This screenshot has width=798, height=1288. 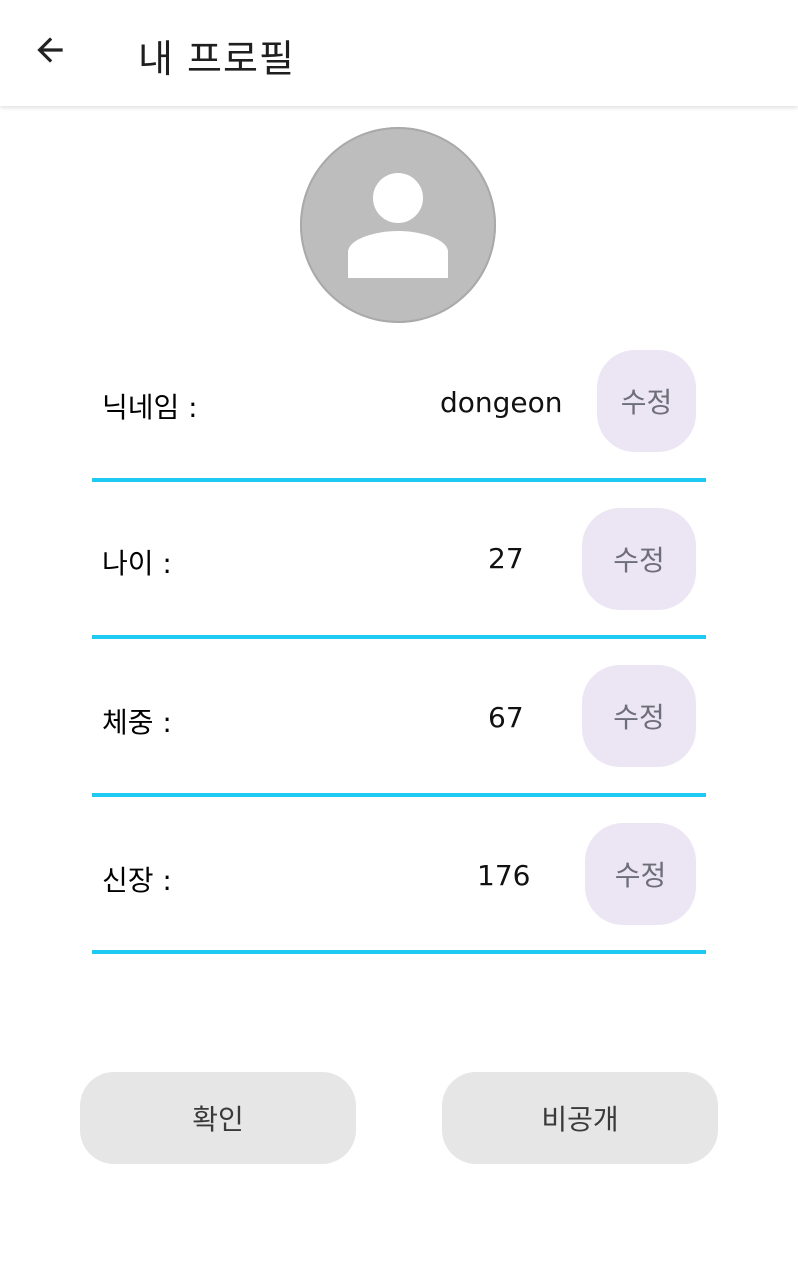 I want to click on field-value: 176, so click(x=504, y=875).